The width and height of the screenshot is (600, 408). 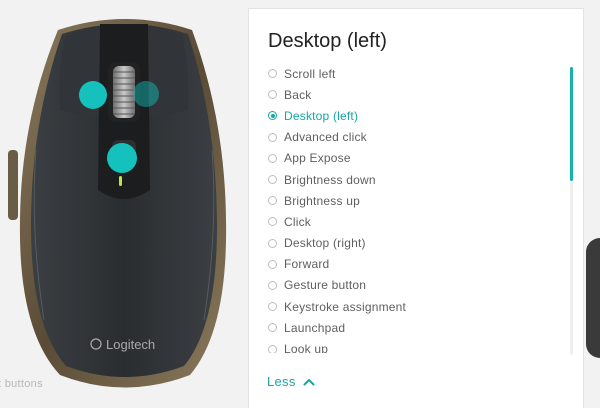 I want to click on option-desktop-right: Desktop (right), so click(x=418, y=243).